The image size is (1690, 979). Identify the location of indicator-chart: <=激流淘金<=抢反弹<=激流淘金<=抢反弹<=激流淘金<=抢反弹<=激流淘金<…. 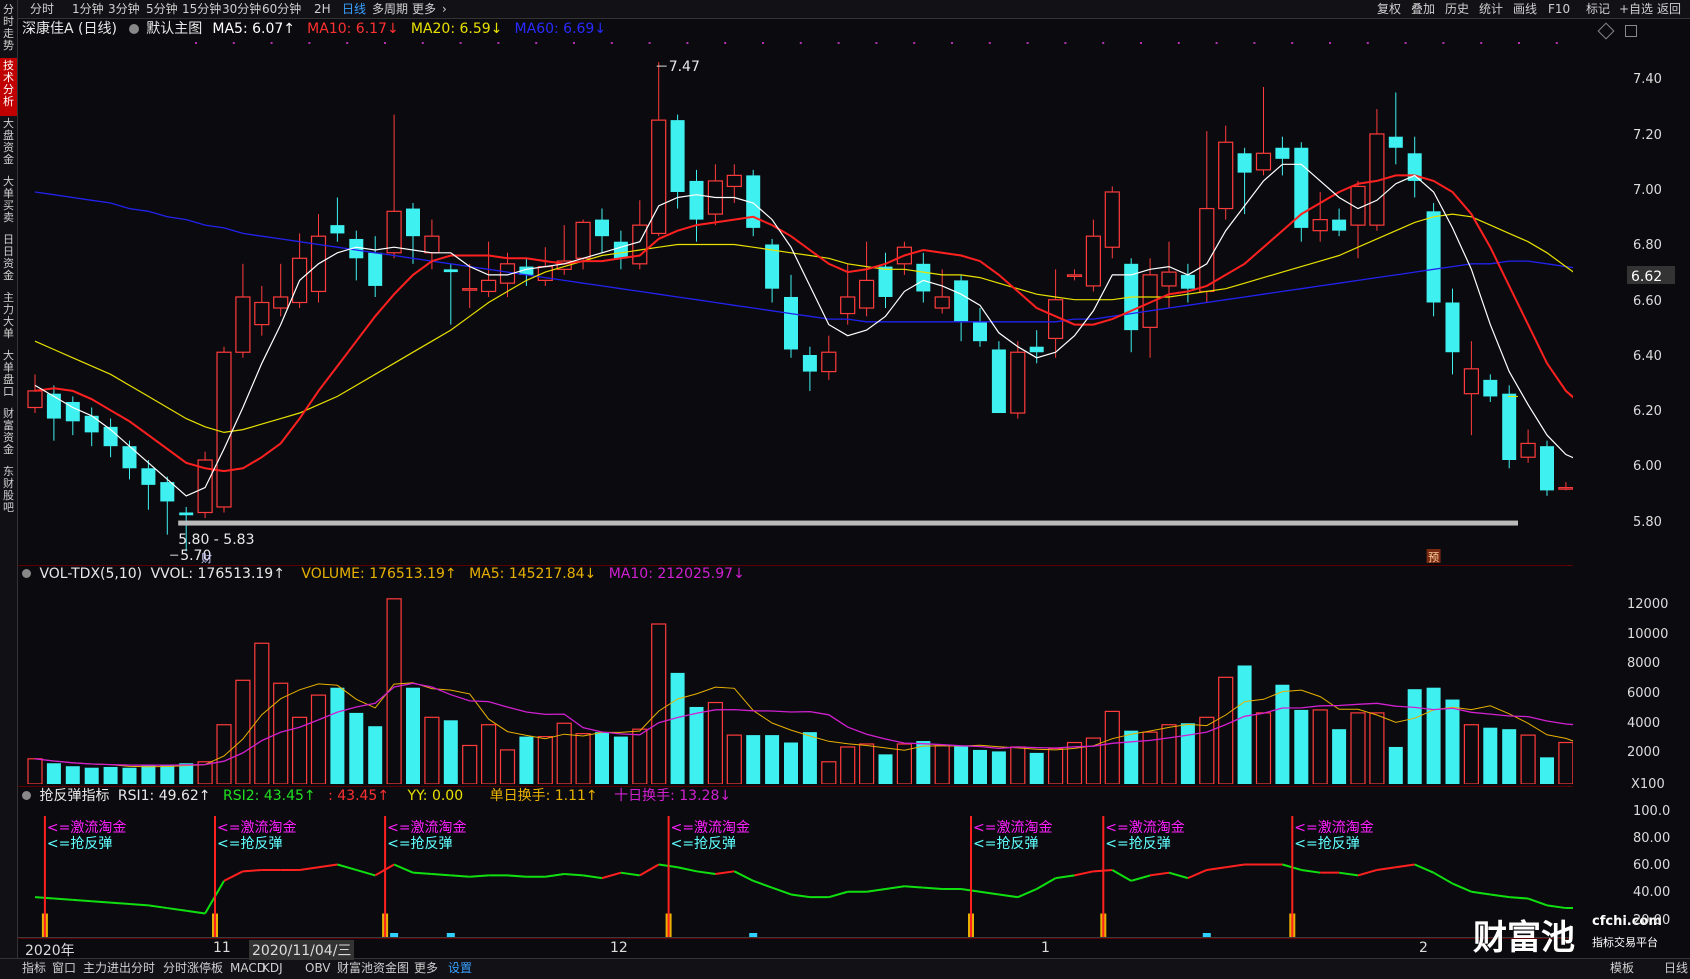
(795, 872).